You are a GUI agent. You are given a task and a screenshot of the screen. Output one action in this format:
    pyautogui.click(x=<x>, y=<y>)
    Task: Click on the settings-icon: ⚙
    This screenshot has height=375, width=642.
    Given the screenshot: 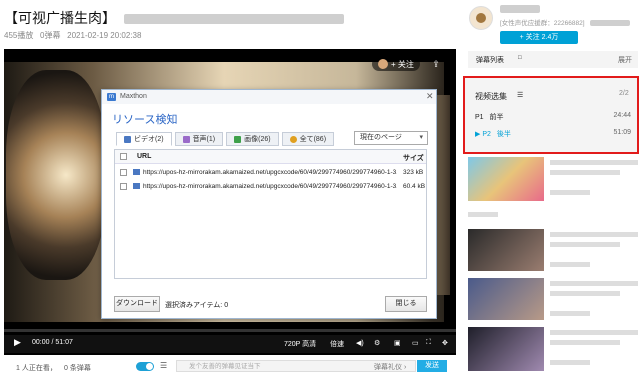 What is the action you would take?
    pyautogui.click(x=377, y=343)
    